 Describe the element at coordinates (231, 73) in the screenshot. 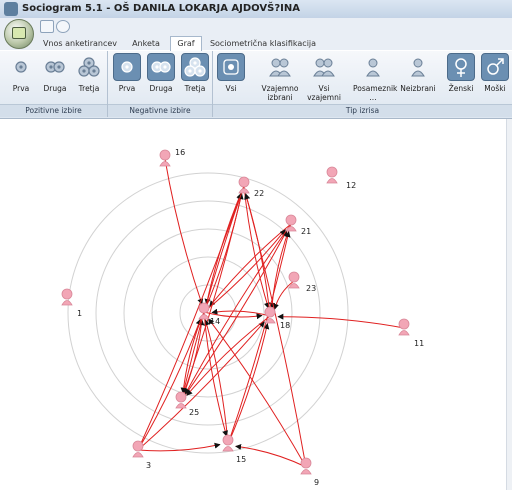

I see `draw-button-1: Vsi` at that location.